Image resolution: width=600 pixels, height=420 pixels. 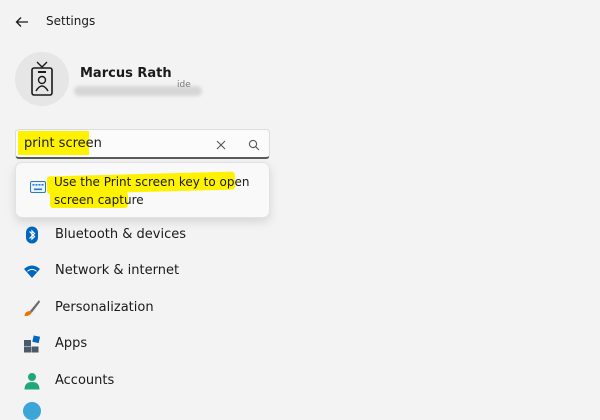 What do you see at coordinates (165, 308) in the screenshot?
I see `nav-item-personalization: Personalization` at bounding box center [165, 308].